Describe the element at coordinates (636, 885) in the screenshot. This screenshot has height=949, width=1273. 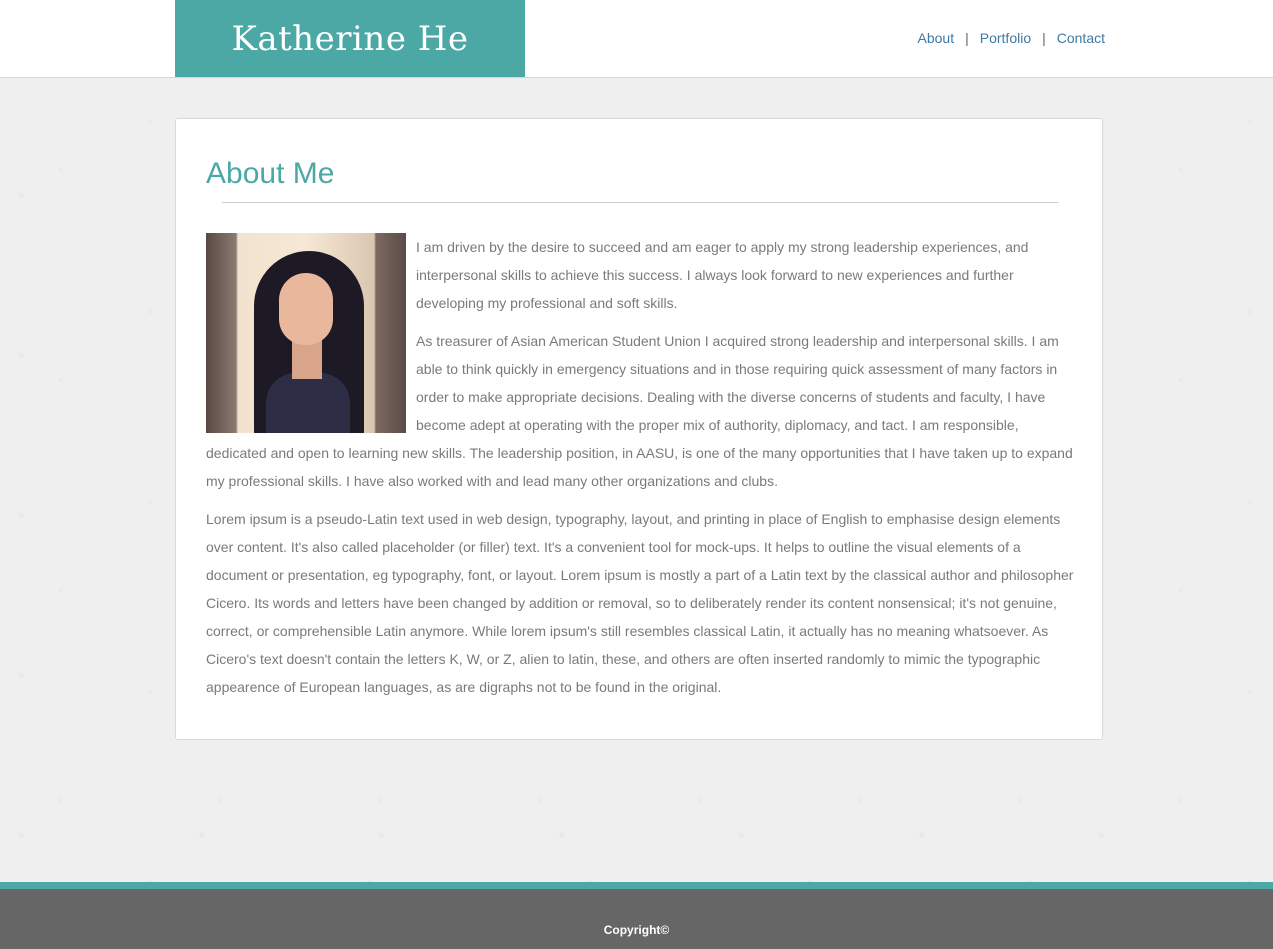
I see `footer-accent-stripe` at that location.